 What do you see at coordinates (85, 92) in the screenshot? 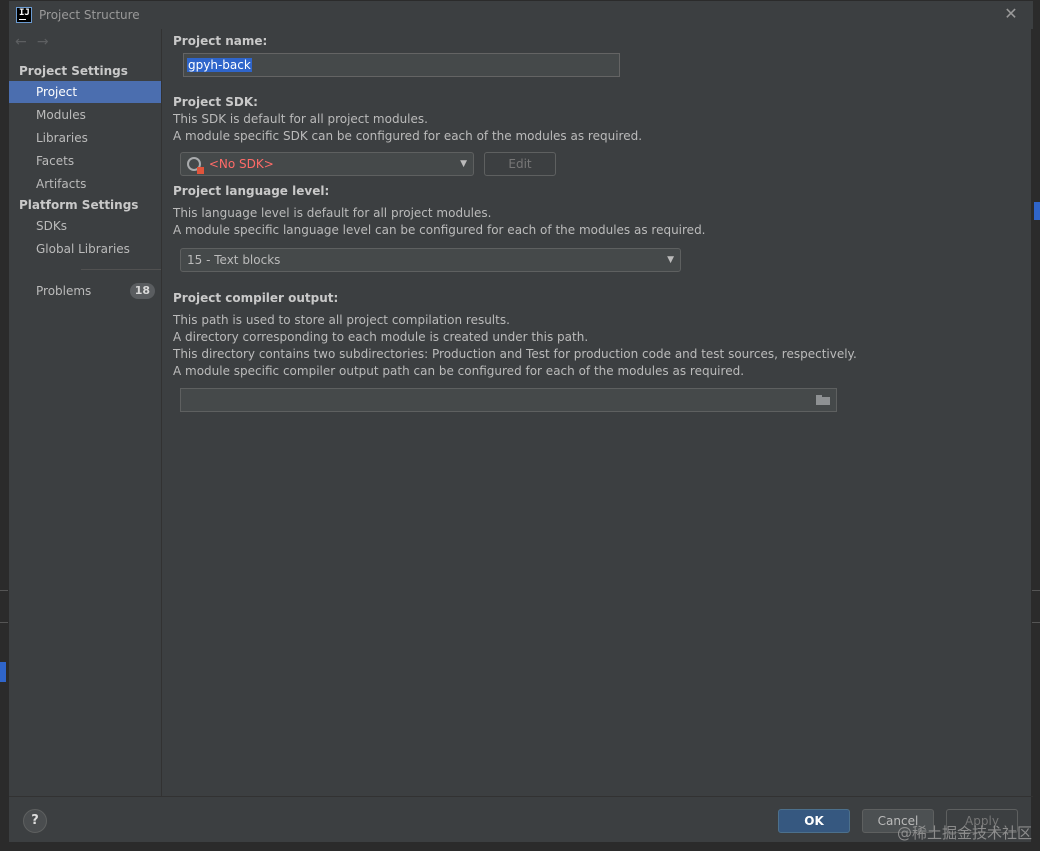
I see `sidebar-item-project: Project` at bounding box center [85, 92].